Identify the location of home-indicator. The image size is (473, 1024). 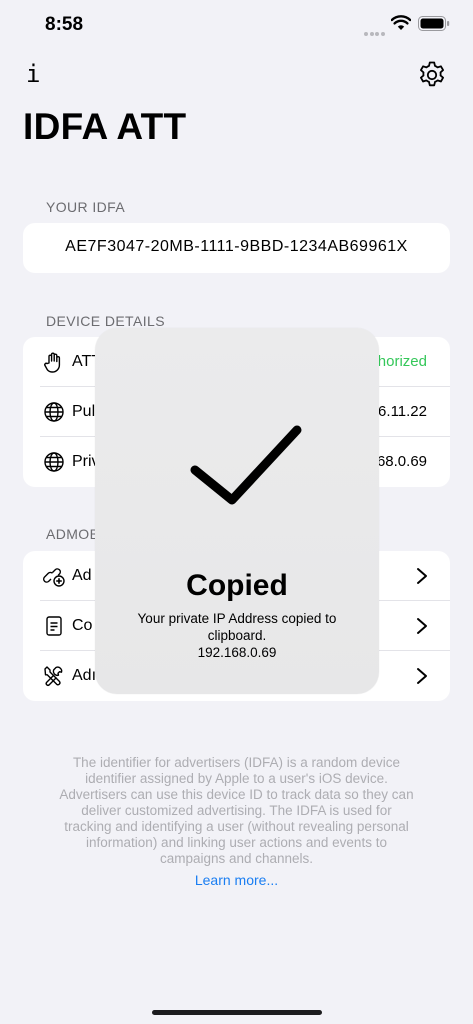
(237, 1012).